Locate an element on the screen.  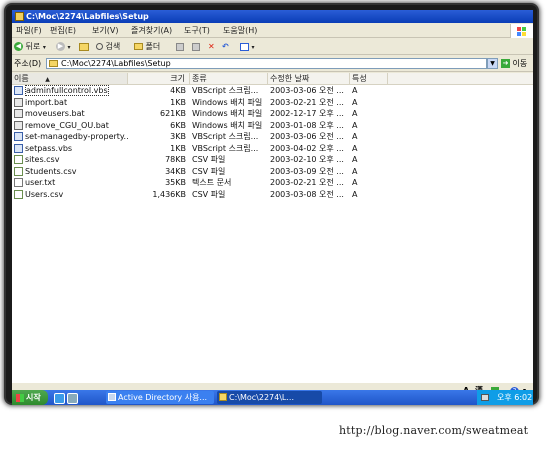
windows-flag-icon is located at coordinates (20, 397).